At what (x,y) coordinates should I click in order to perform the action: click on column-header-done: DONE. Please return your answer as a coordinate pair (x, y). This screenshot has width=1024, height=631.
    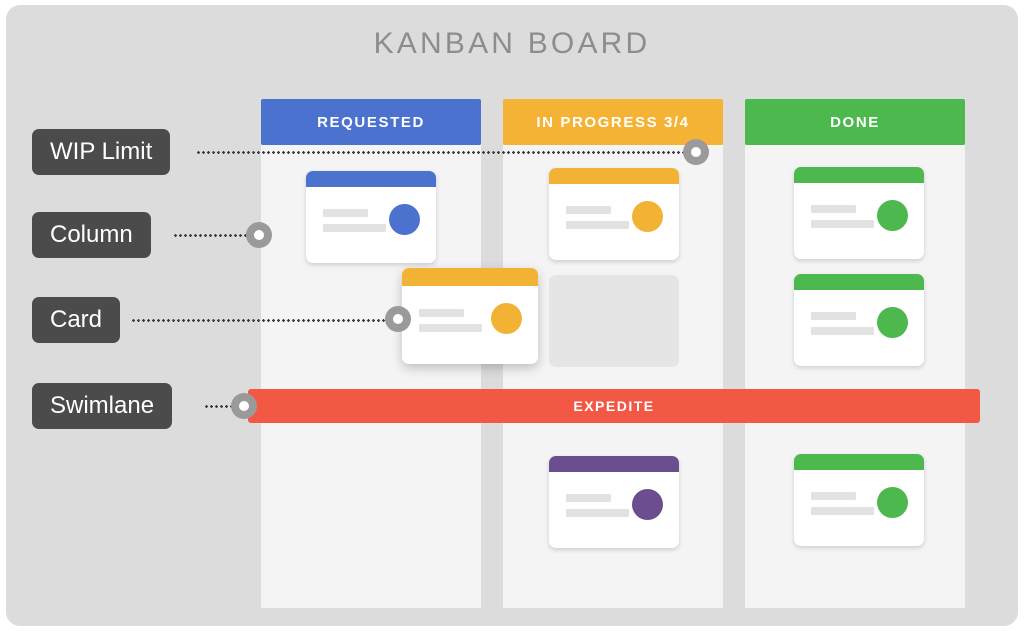
    Looking at the image, I should click on (855, 122).